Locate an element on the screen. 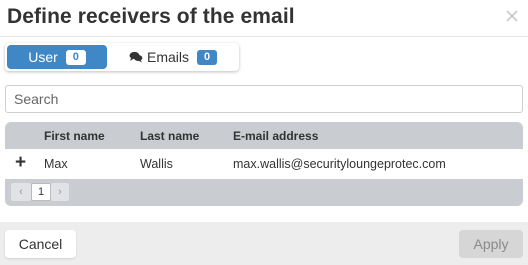  add-user-icon: + is located at coordinates (20, 163).